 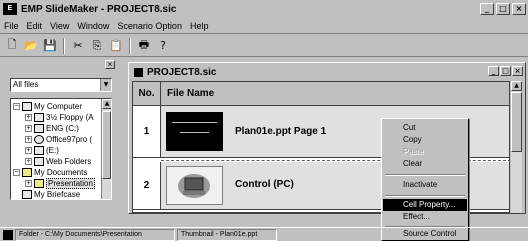 I want to click on cut-icon: ✂, so click(x=78, y=46).